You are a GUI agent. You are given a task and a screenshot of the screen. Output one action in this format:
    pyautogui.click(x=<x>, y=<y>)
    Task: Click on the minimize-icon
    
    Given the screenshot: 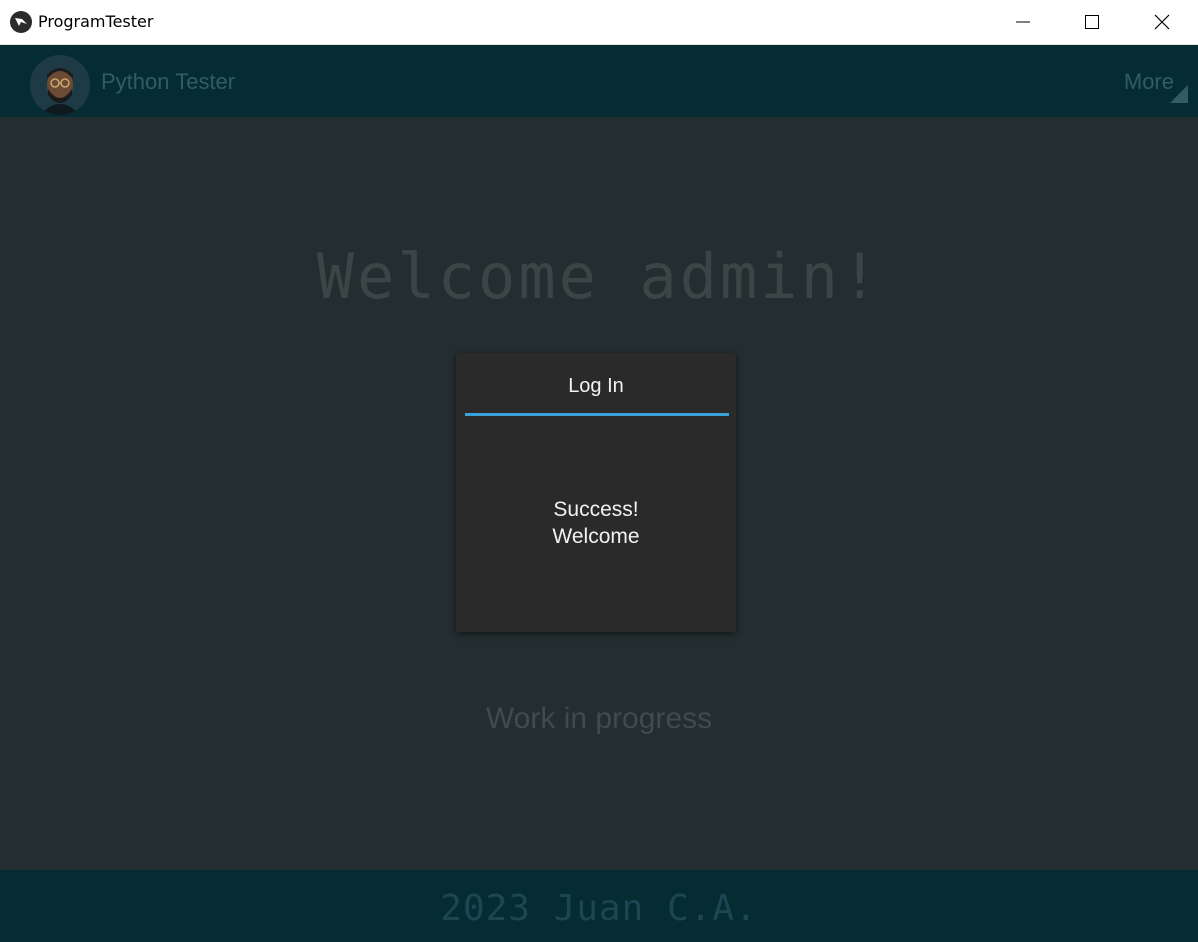 What is the action you would take?
    pyautogui.click(x=1023, y=22)
    